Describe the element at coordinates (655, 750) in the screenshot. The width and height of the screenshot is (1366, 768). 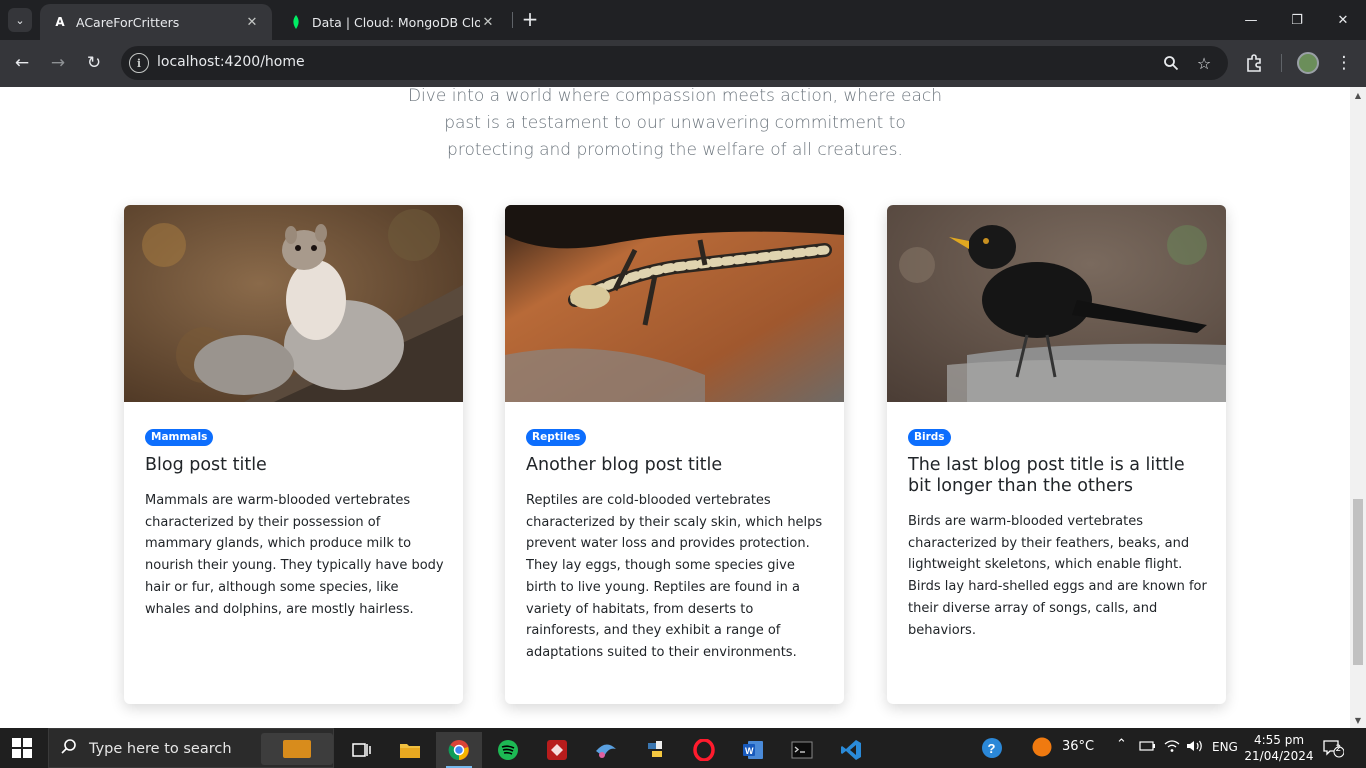
I see `python-icon` at that location.